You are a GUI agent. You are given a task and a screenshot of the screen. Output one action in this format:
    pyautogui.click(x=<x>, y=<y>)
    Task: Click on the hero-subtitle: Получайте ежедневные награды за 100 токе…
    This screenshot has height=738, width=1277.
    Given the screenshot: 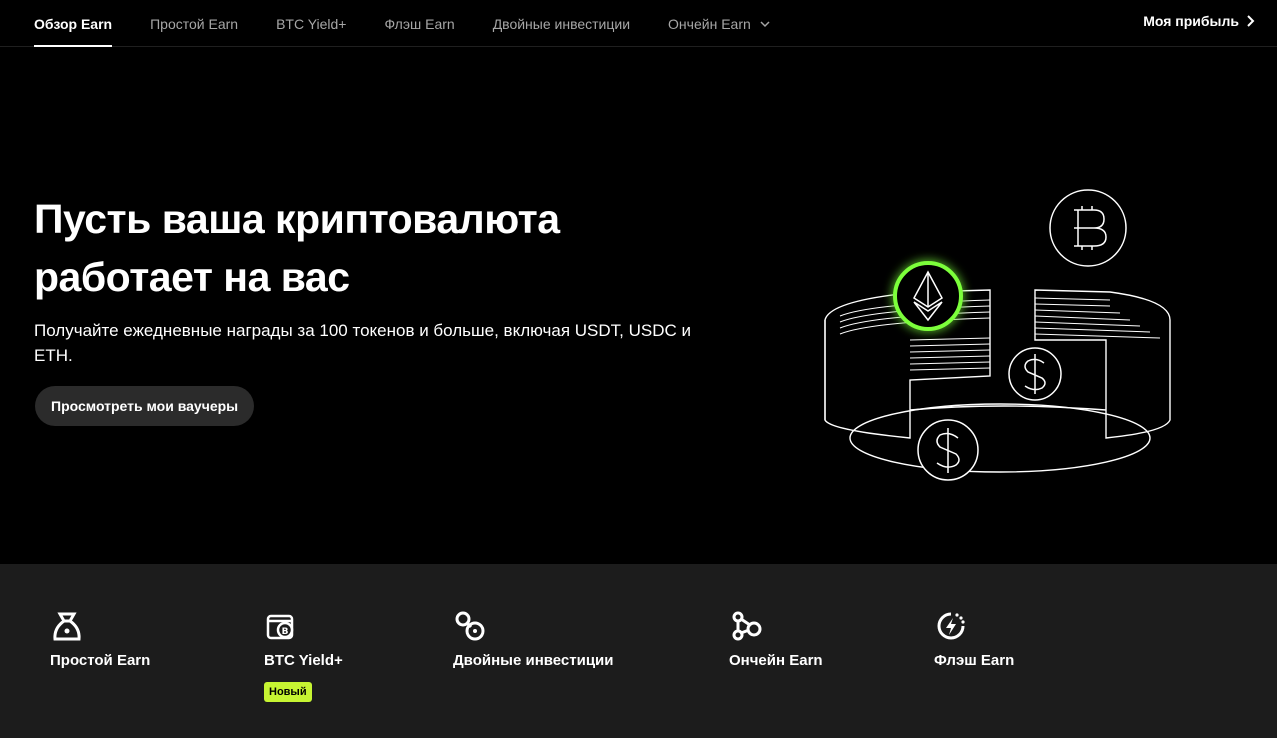 What is the action you would take?
    pyautogui.click(x=362, y=343)
    